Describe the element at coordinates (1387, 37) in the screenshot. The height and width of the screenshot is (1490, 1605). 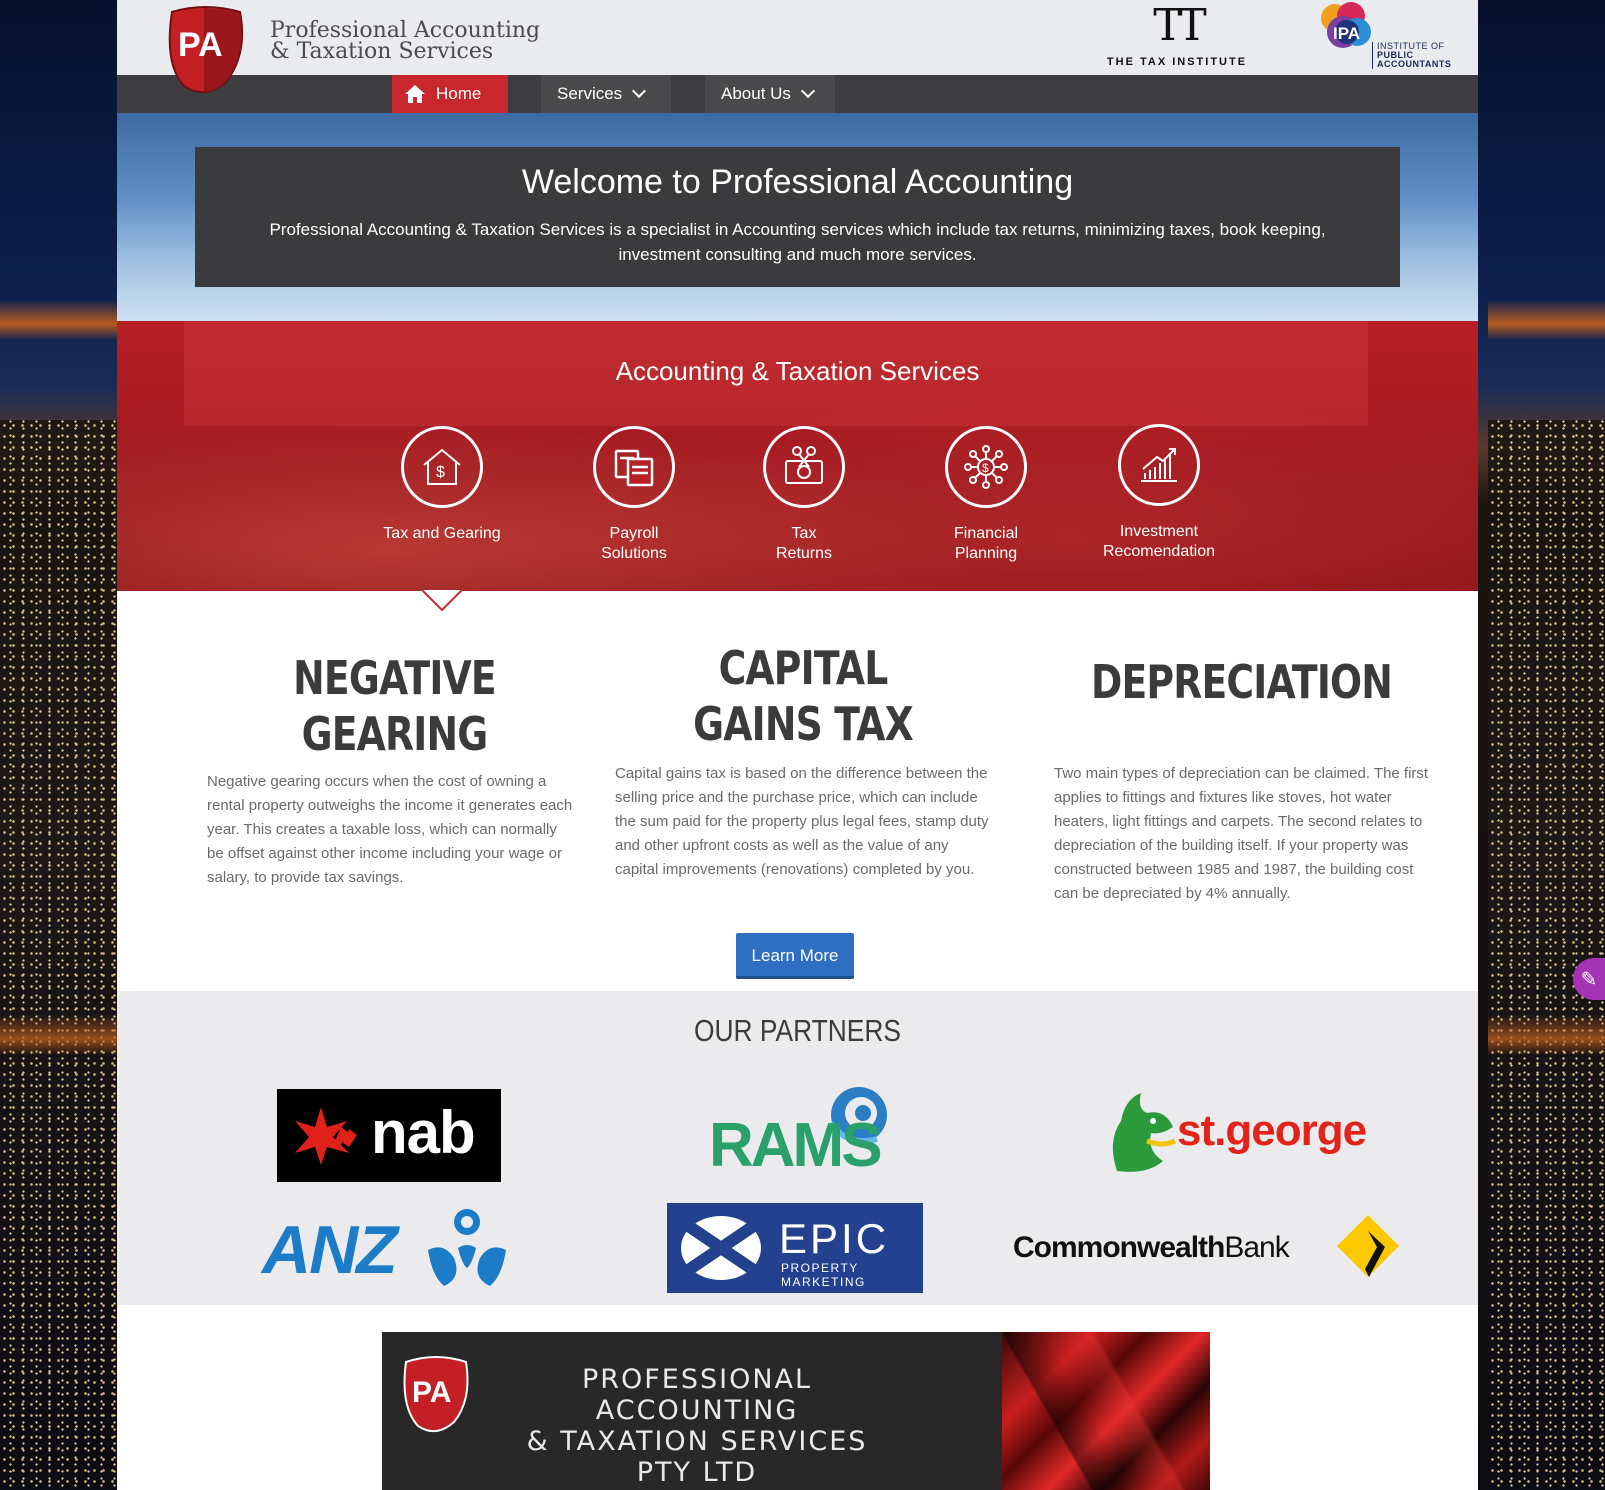
I see `ipa-logo: IPA INSTITUTE OF PUBLIC ACCOUNTANTS` at that location.